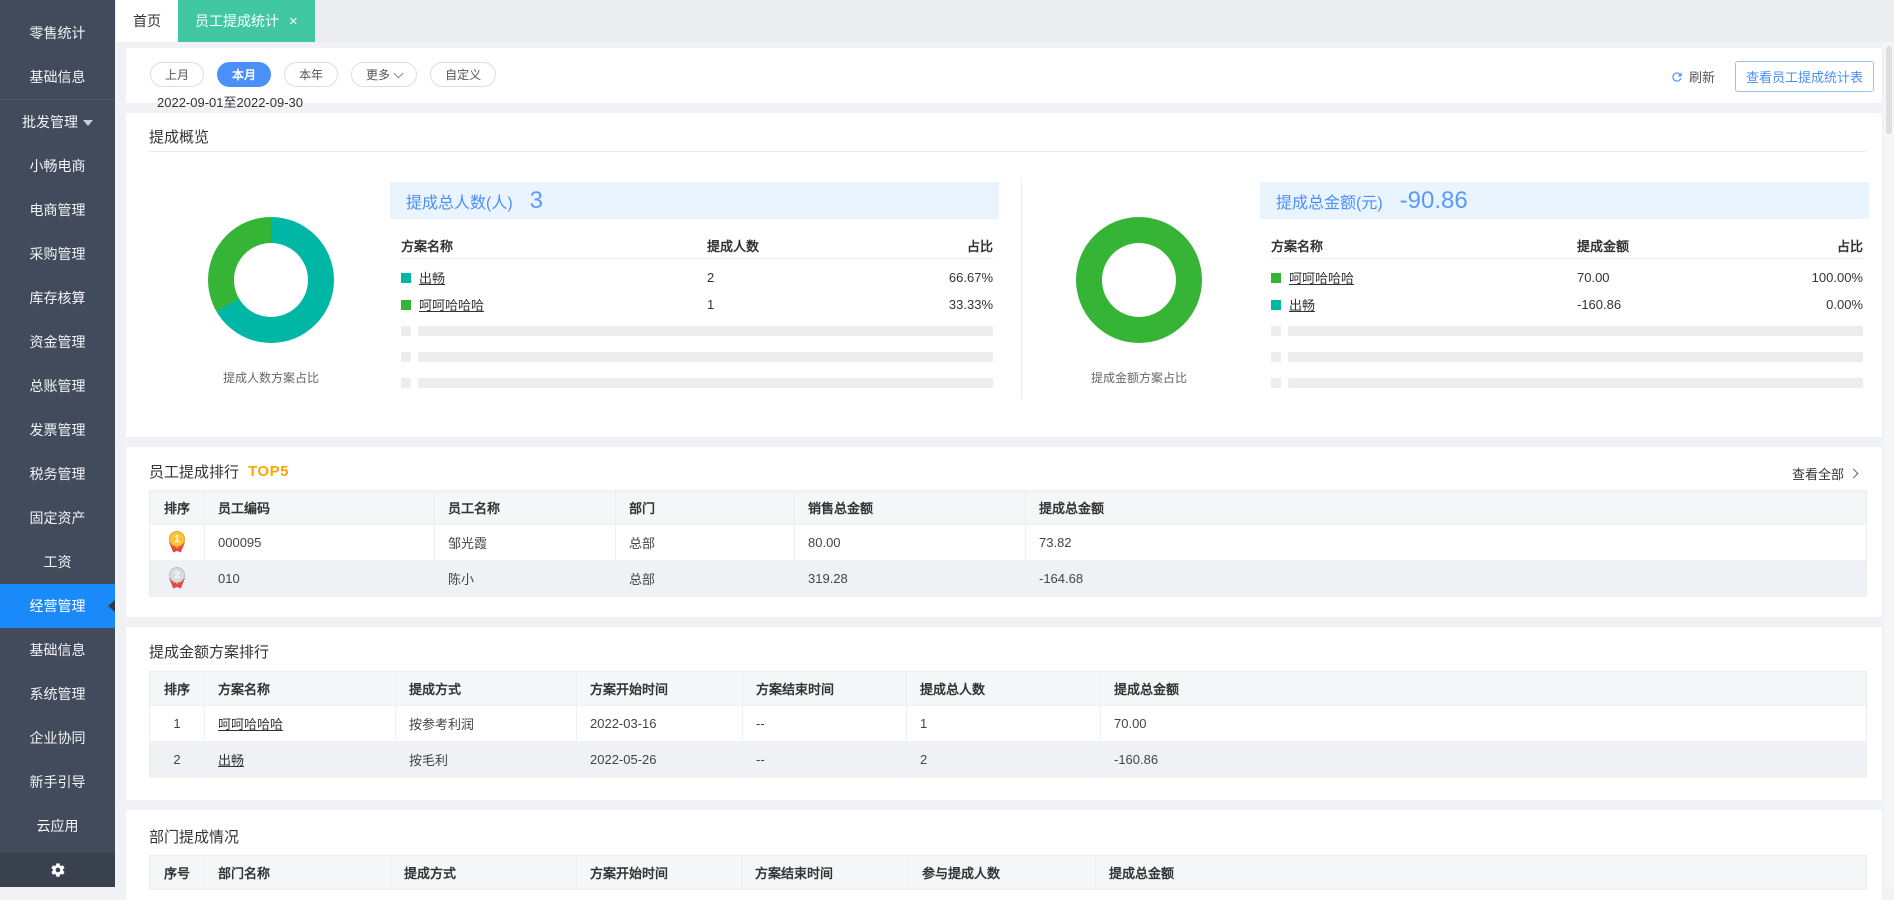 Image resolution: width=1894 pixels, height=900 pixels. Describe the element at coordinates (270, 378) in the screenshot. I see `donut-label-left: 提成人数方案占比` at that location.